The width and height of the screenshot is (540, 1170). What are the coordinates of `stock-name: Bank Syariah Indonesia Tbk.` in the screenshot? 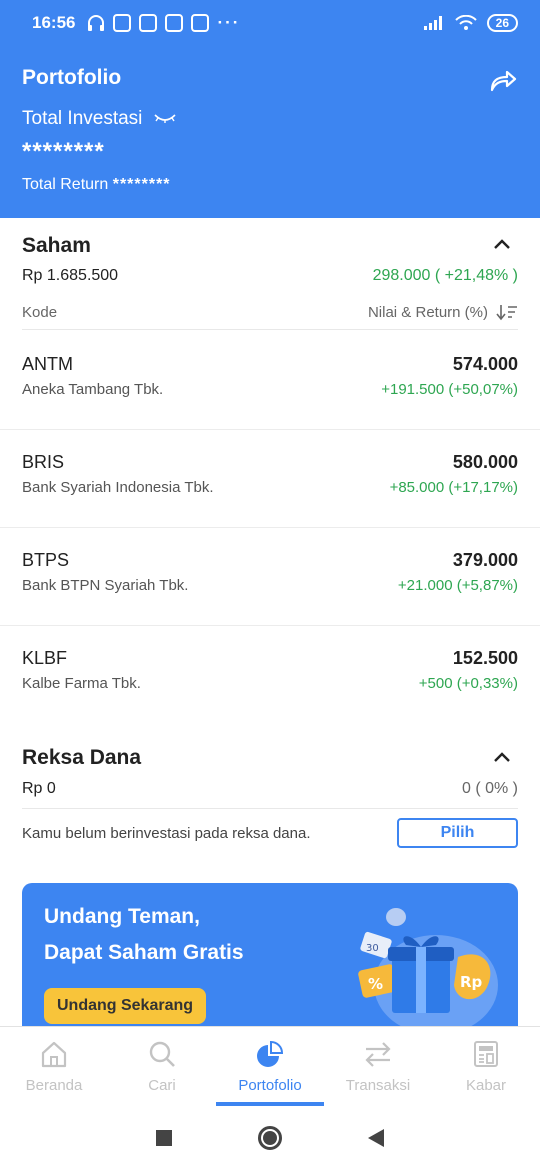 It's located at (118, 487).